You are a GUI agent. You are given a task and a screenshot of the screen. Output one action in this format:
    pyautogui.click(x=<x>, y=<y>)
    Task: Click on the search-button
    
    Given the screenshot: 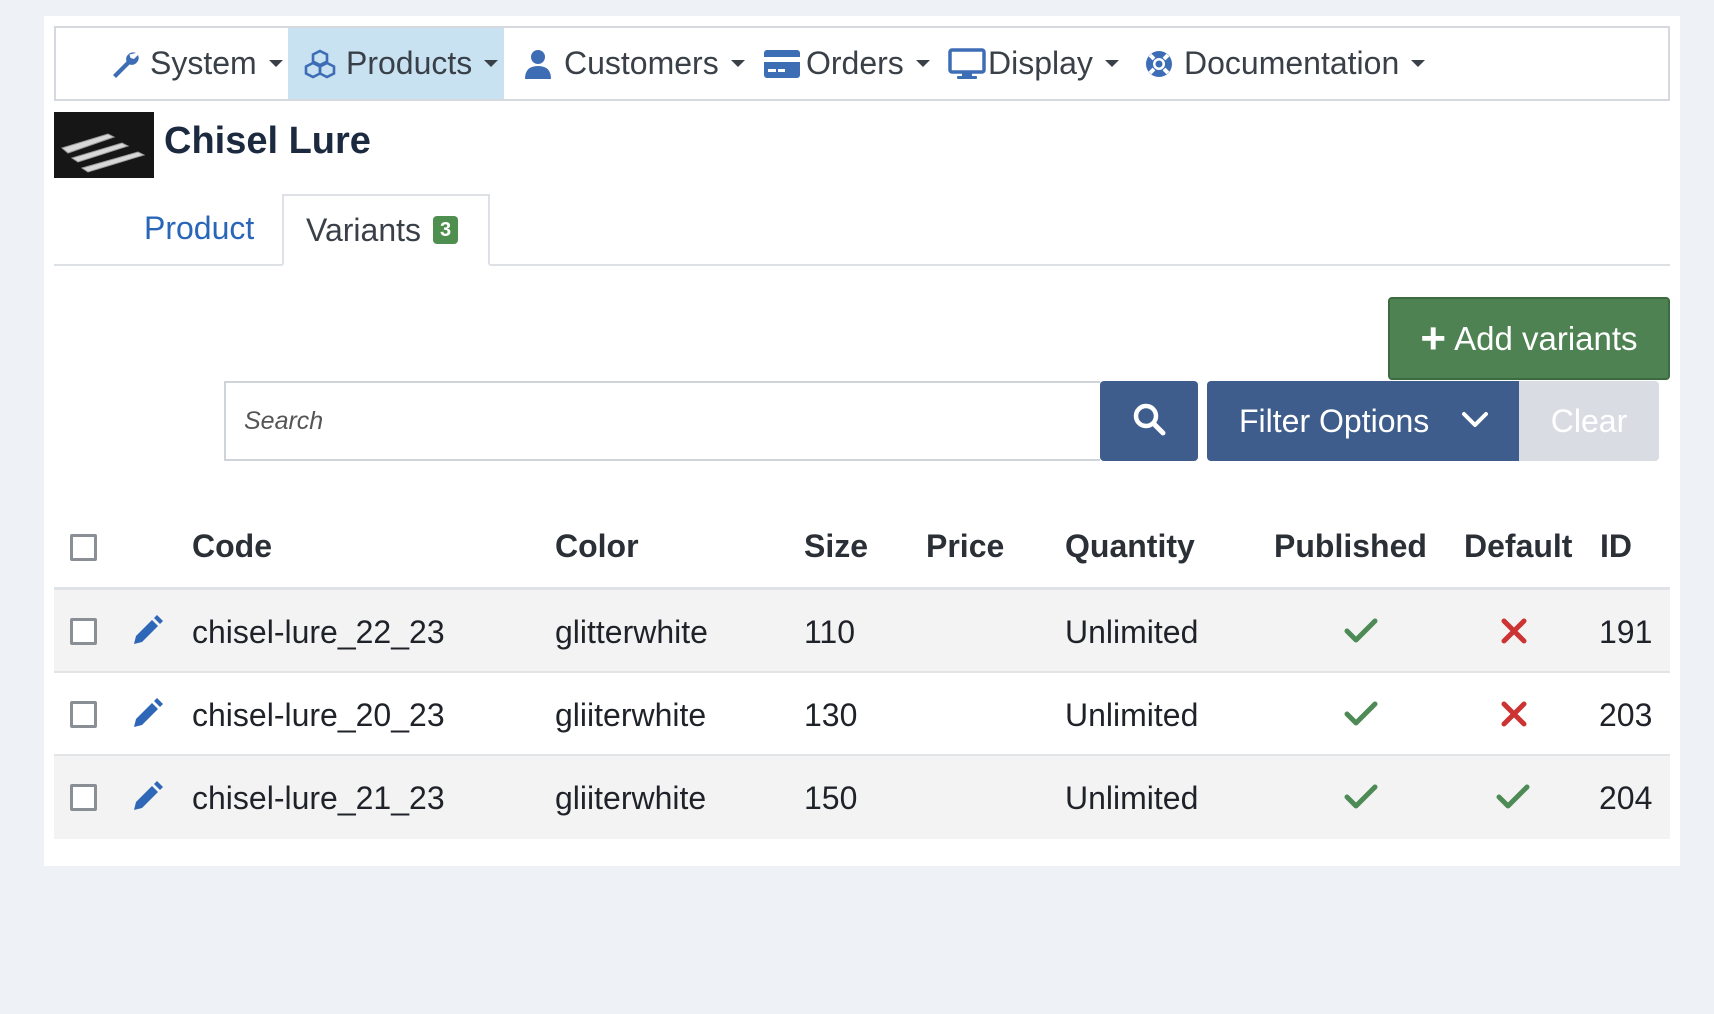 What is the action you would take?
    pyautogui.click(x=1149, y=421)
    